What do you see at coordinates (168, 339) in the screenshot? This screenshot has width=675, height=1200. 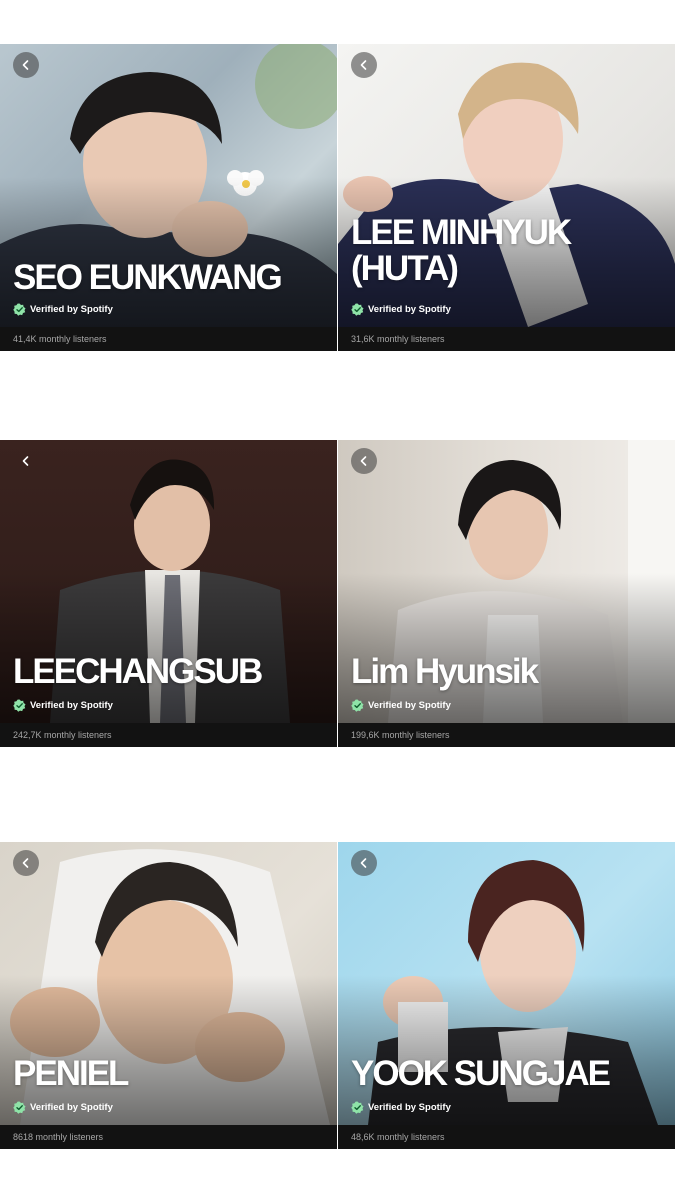 I see `monthly-listeners: 41,4K monthly listeners` at bounding box center [168, 339].